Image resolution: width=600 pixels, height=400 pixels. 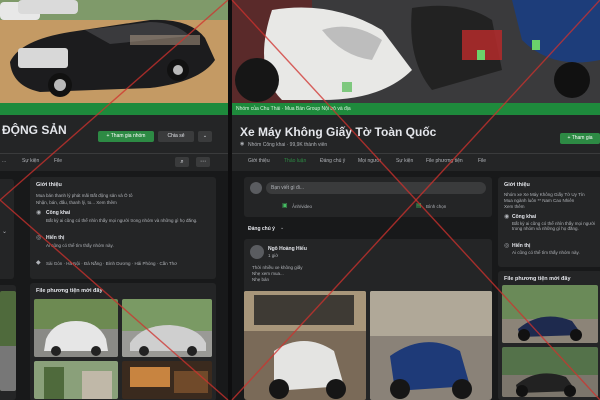 What do you see at coordinates (261, 279) in the screenshot?
I see `post-text-3: Nhẹ bán` at bounding box center [261, 279].